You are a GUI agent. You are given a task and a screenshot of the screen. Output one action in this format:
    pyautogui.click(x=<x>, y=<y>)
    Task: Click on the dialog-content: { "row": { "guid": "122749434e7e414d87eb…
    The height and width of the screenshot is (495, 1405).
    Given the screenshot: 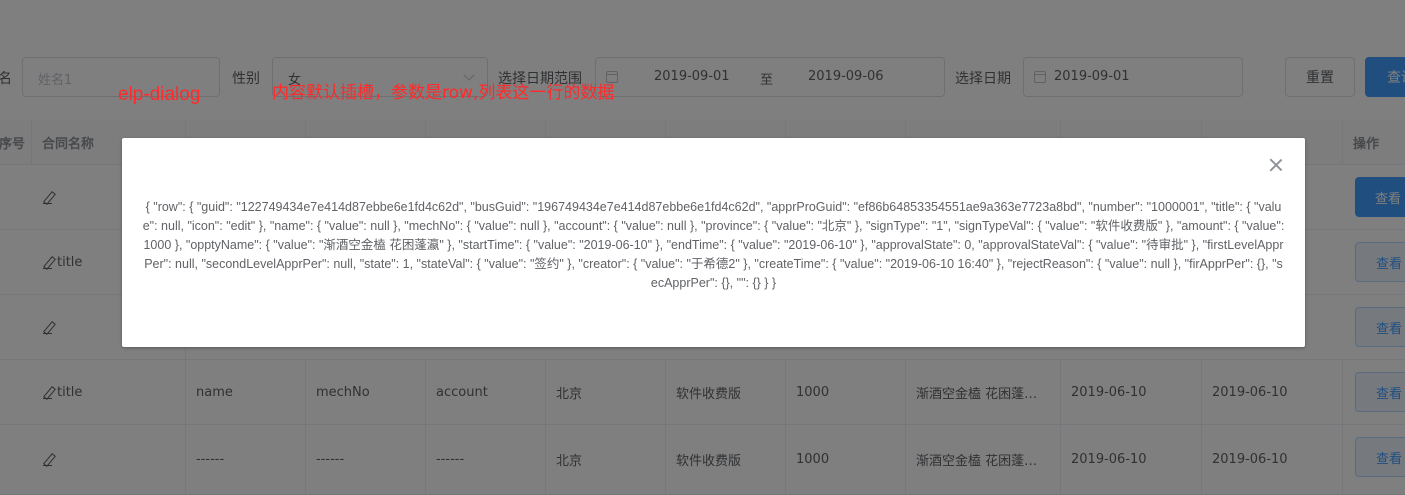 What is the action you would take?
    pyautogui.click(x=713, y=245)
    